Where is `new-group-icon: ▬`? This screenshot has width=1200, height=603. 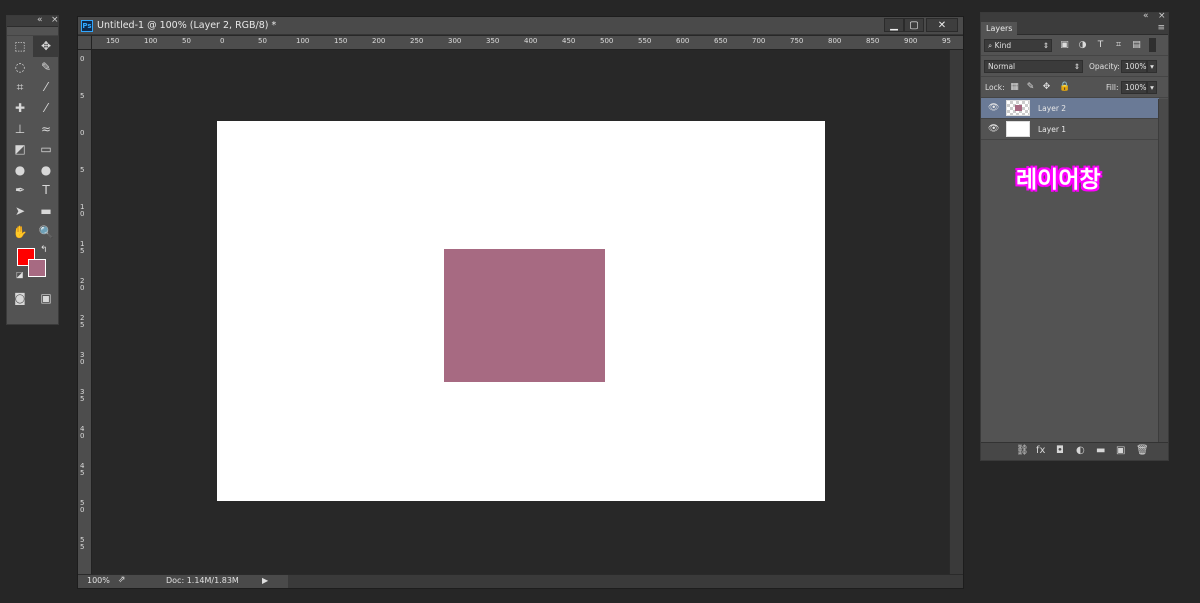 new-group-icon: ▬ is located at coordinates (1100, 450).